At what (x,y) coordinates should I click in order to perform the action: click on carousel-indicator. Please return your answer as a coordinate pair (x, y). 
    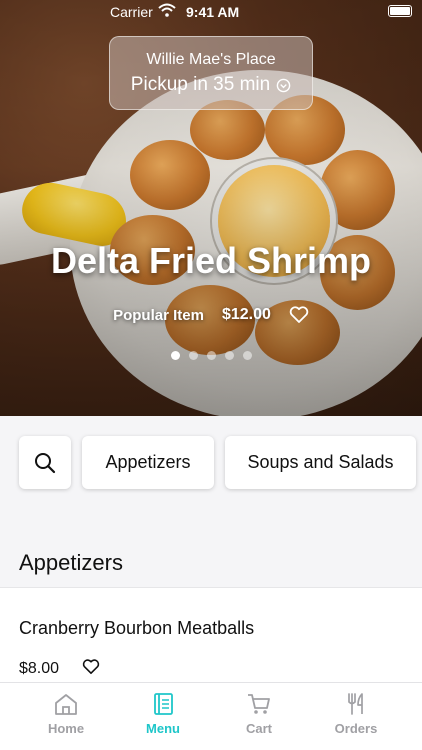
    Looking at the image, I should click on (211, 355).